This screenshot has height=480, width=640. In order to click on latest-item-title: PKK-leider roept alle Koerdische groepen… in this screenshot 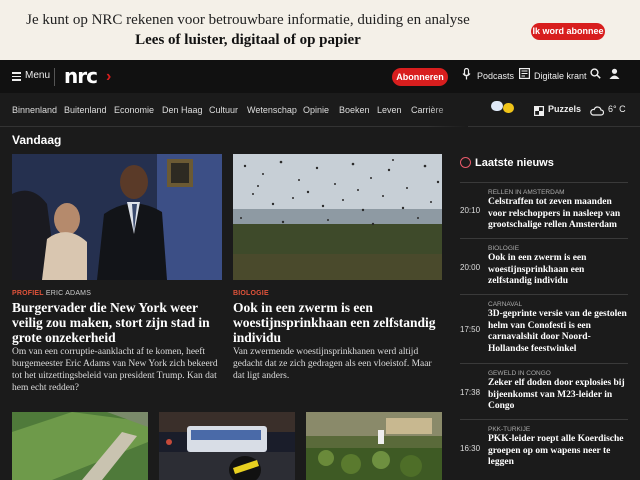, I will do `click(558, 451)`.